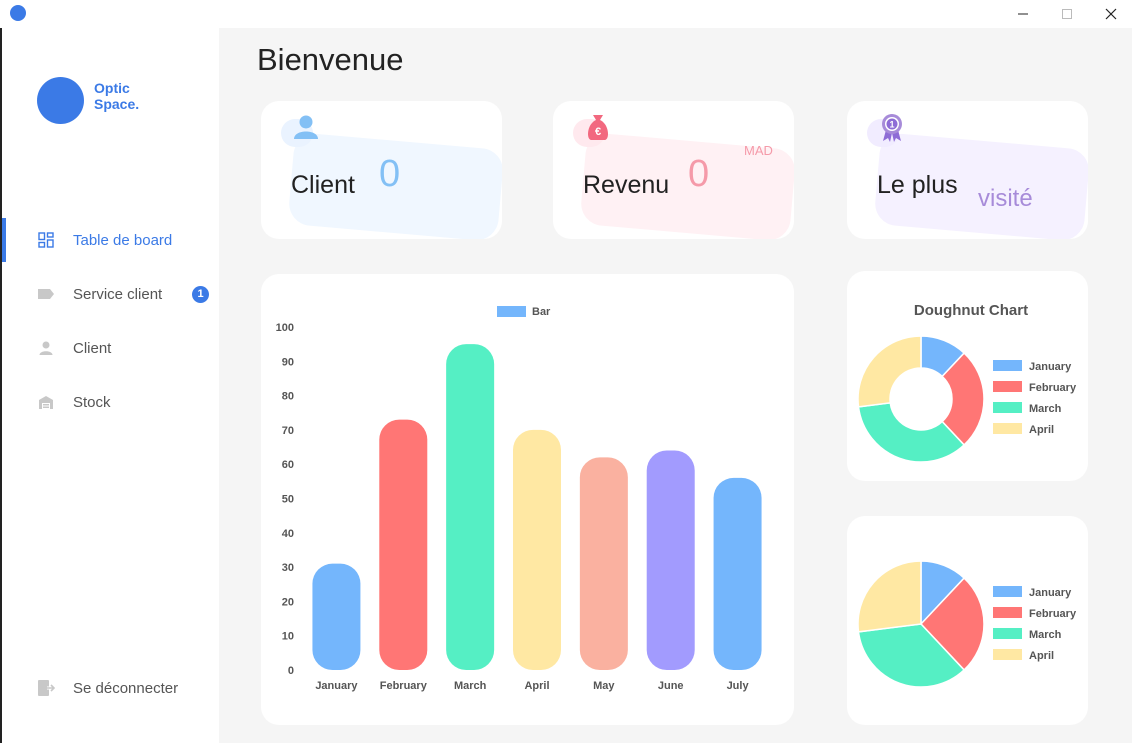 The width and height of the screenshot is (1132, 743). What do you see at coordinates (126, 688) in the screenshot?
I see `logout-label: Se déconnecter` at bounding box center [126, 688].